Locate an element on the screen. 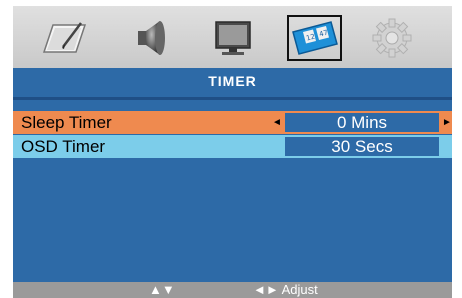 This screenshot has width=462, height=298. tab-screen is located at coordinates (233, 38).